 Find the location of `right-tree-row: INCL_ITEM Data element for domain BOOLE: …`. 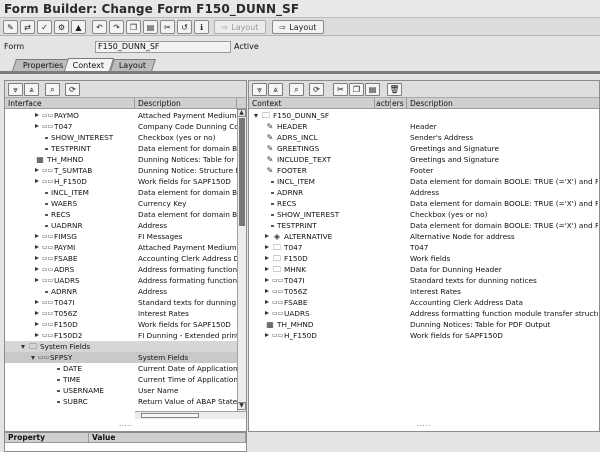

right-tree-row: INCL_ITEM Data element for domain BOOLE: … is located at coordinates (423, 181).